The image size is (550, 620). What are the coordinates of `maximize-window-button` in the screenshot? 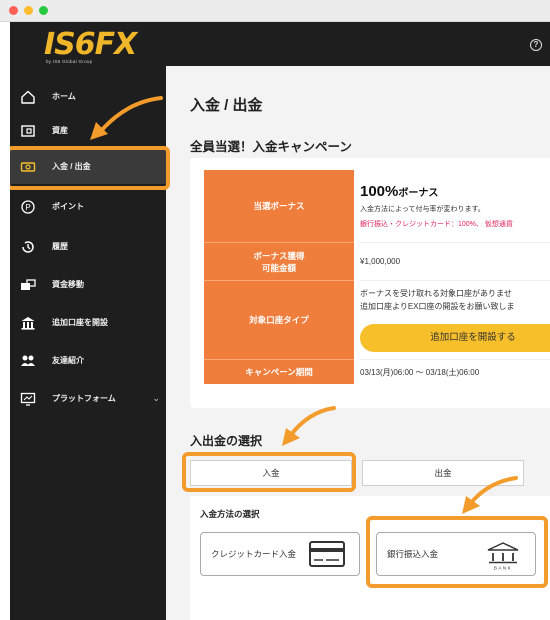 It's located at (43, 10).